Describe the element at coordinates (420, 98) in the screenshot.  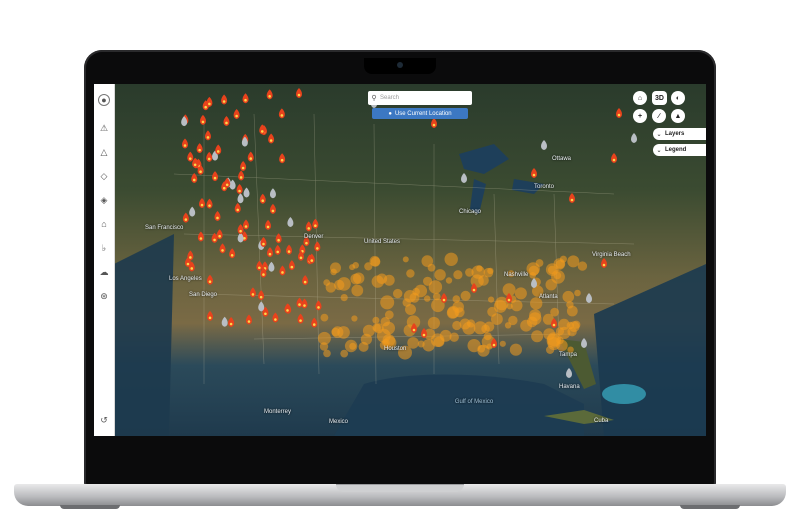
I see `search-box: ⚲ Search` at that location.